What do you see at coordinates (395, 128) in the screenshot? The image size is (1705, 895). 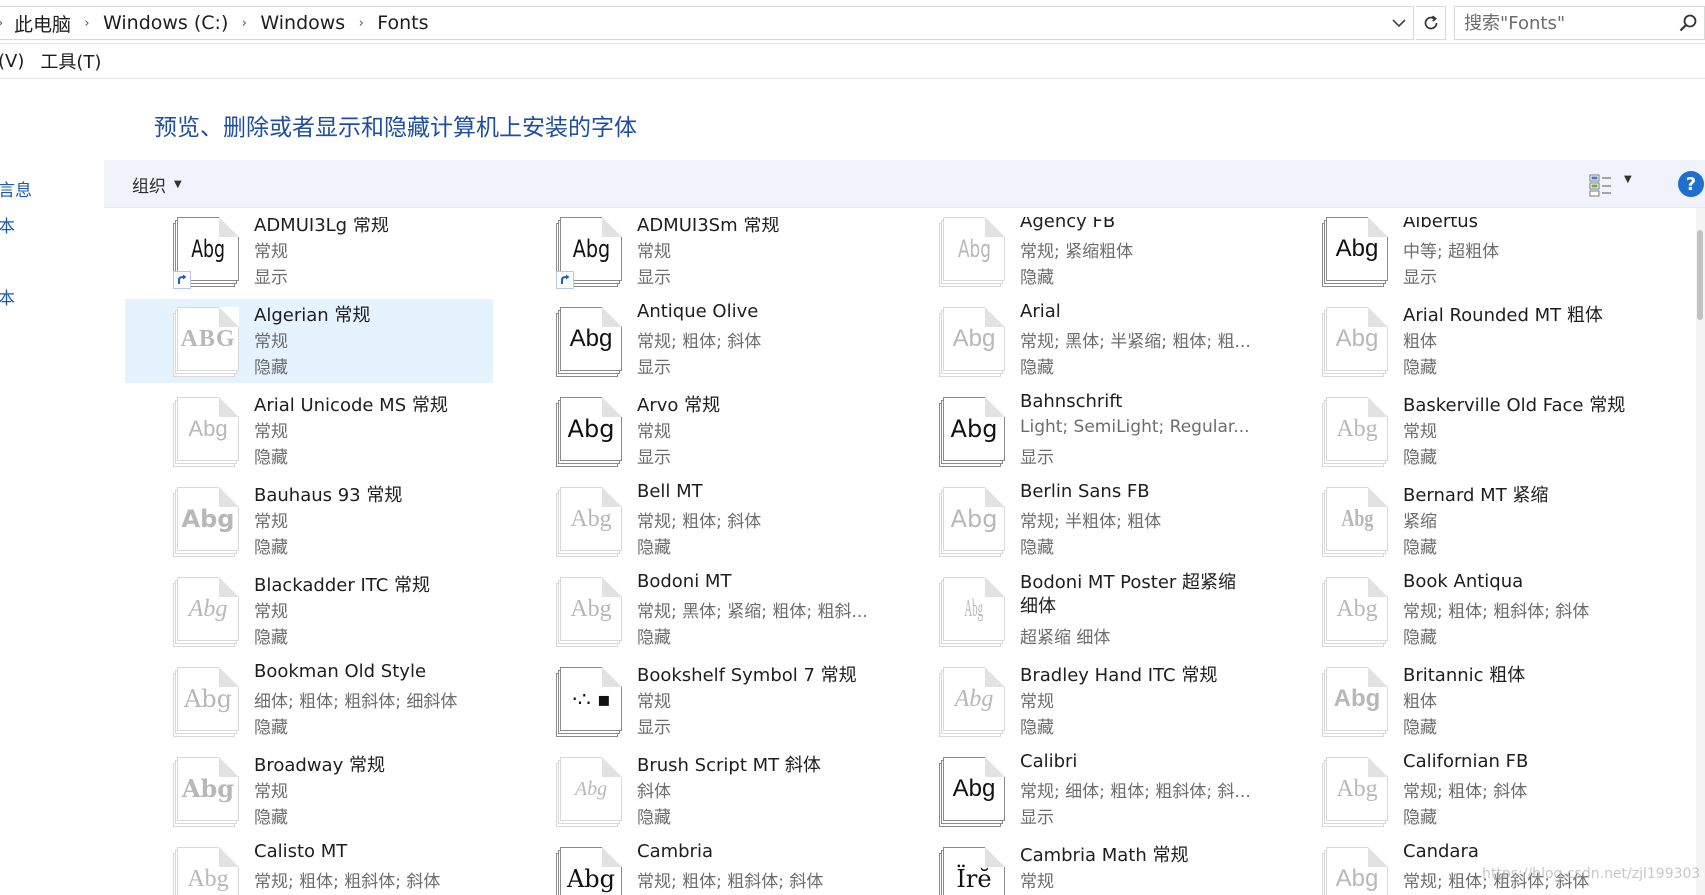 I see `page-title: 预览、删除或者显示和隐藏计算机上安装的字体` at bounding box center [395, 128].